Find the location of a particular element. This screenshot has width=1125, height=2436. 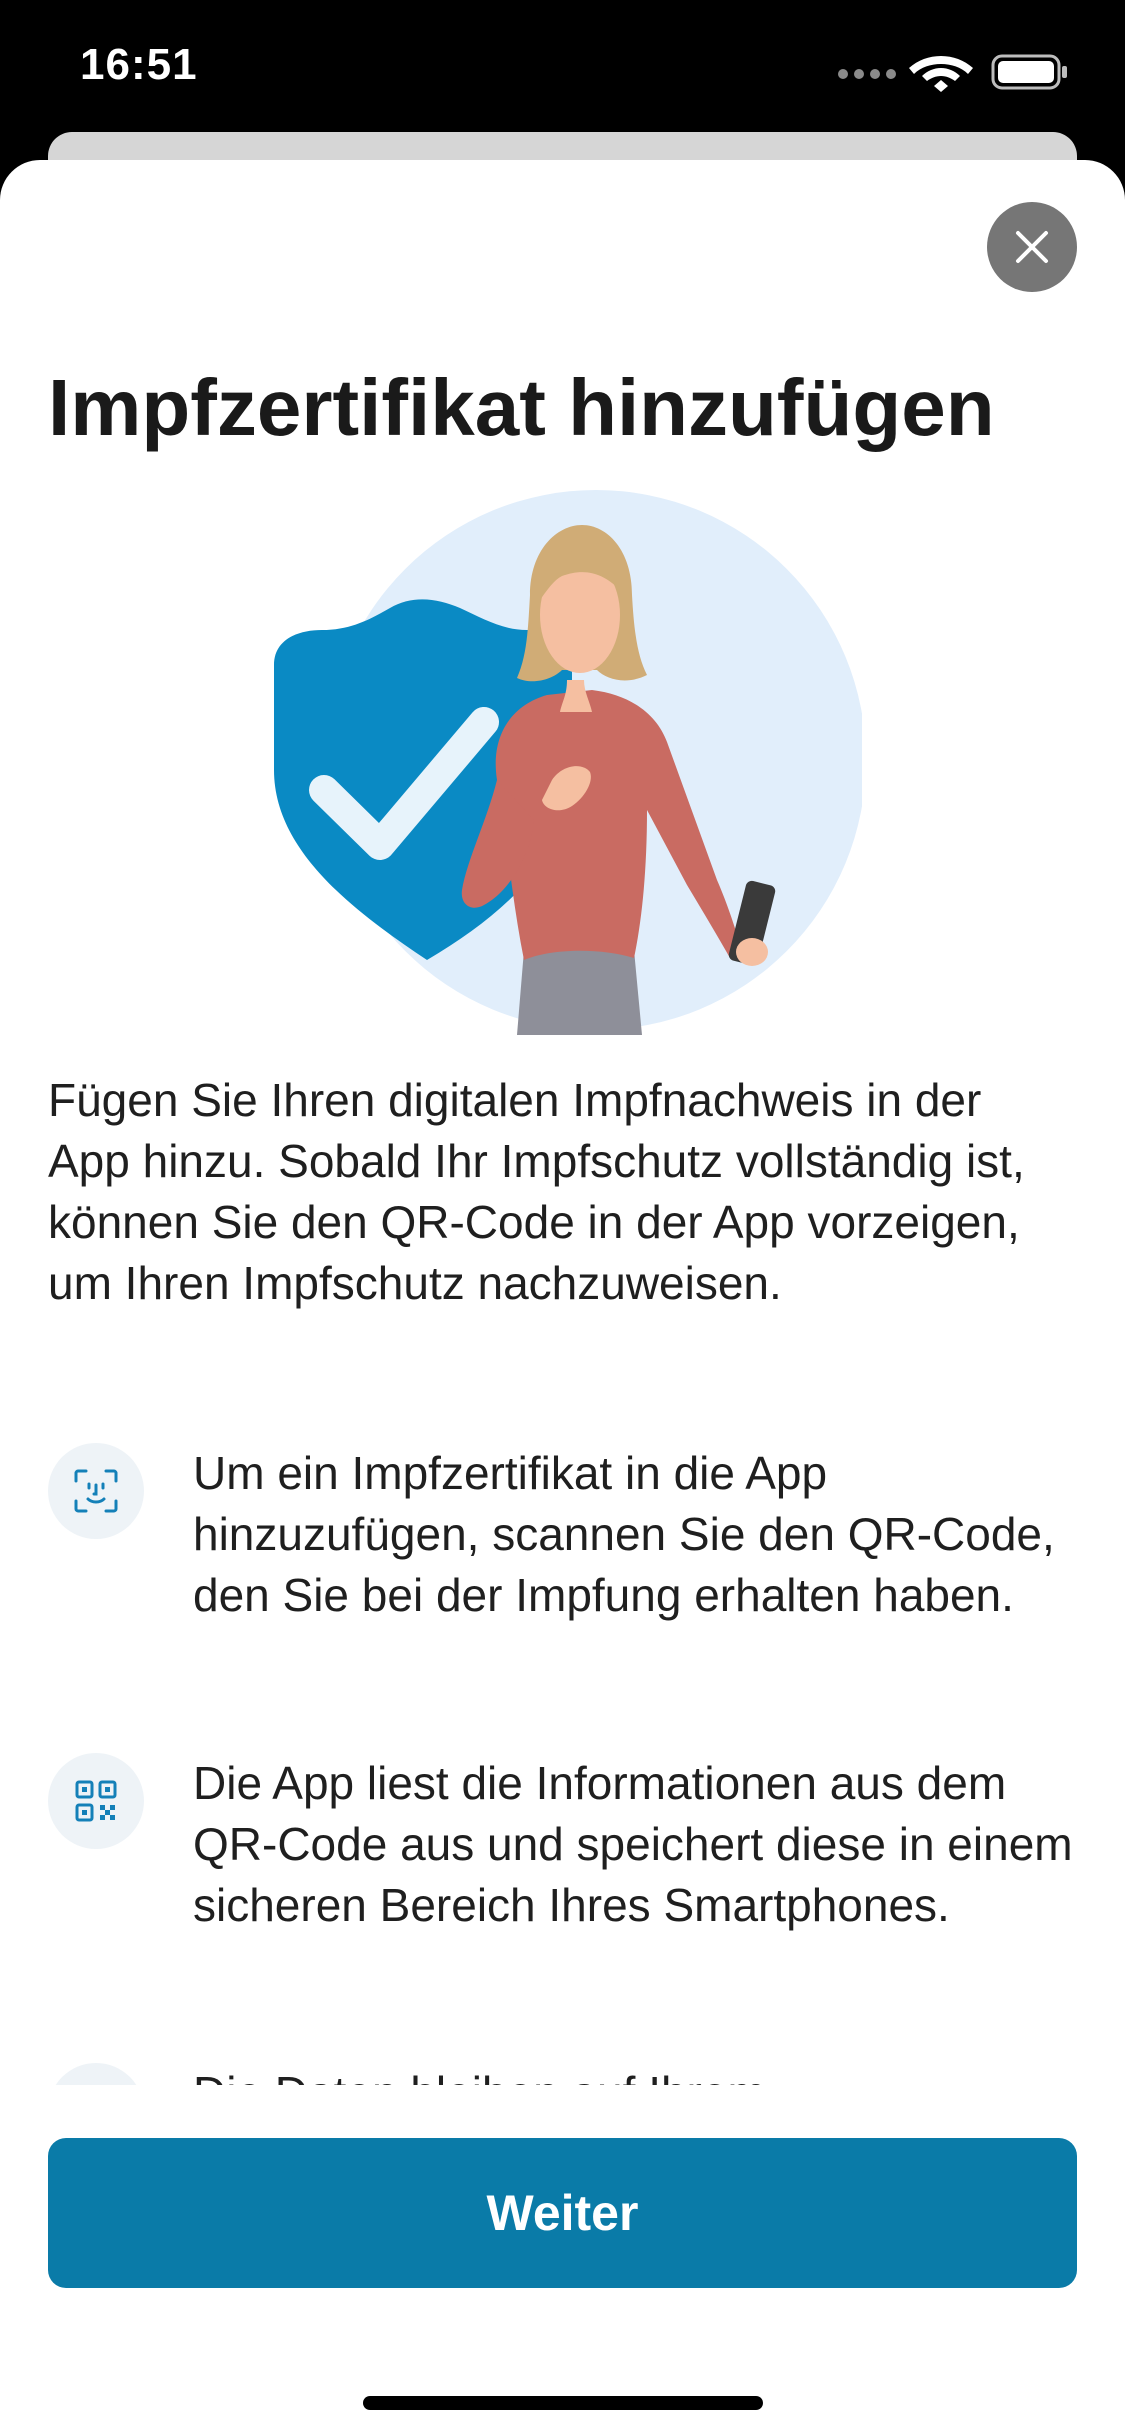

continue-button: Weiter is located at coordinates (562, 2213).